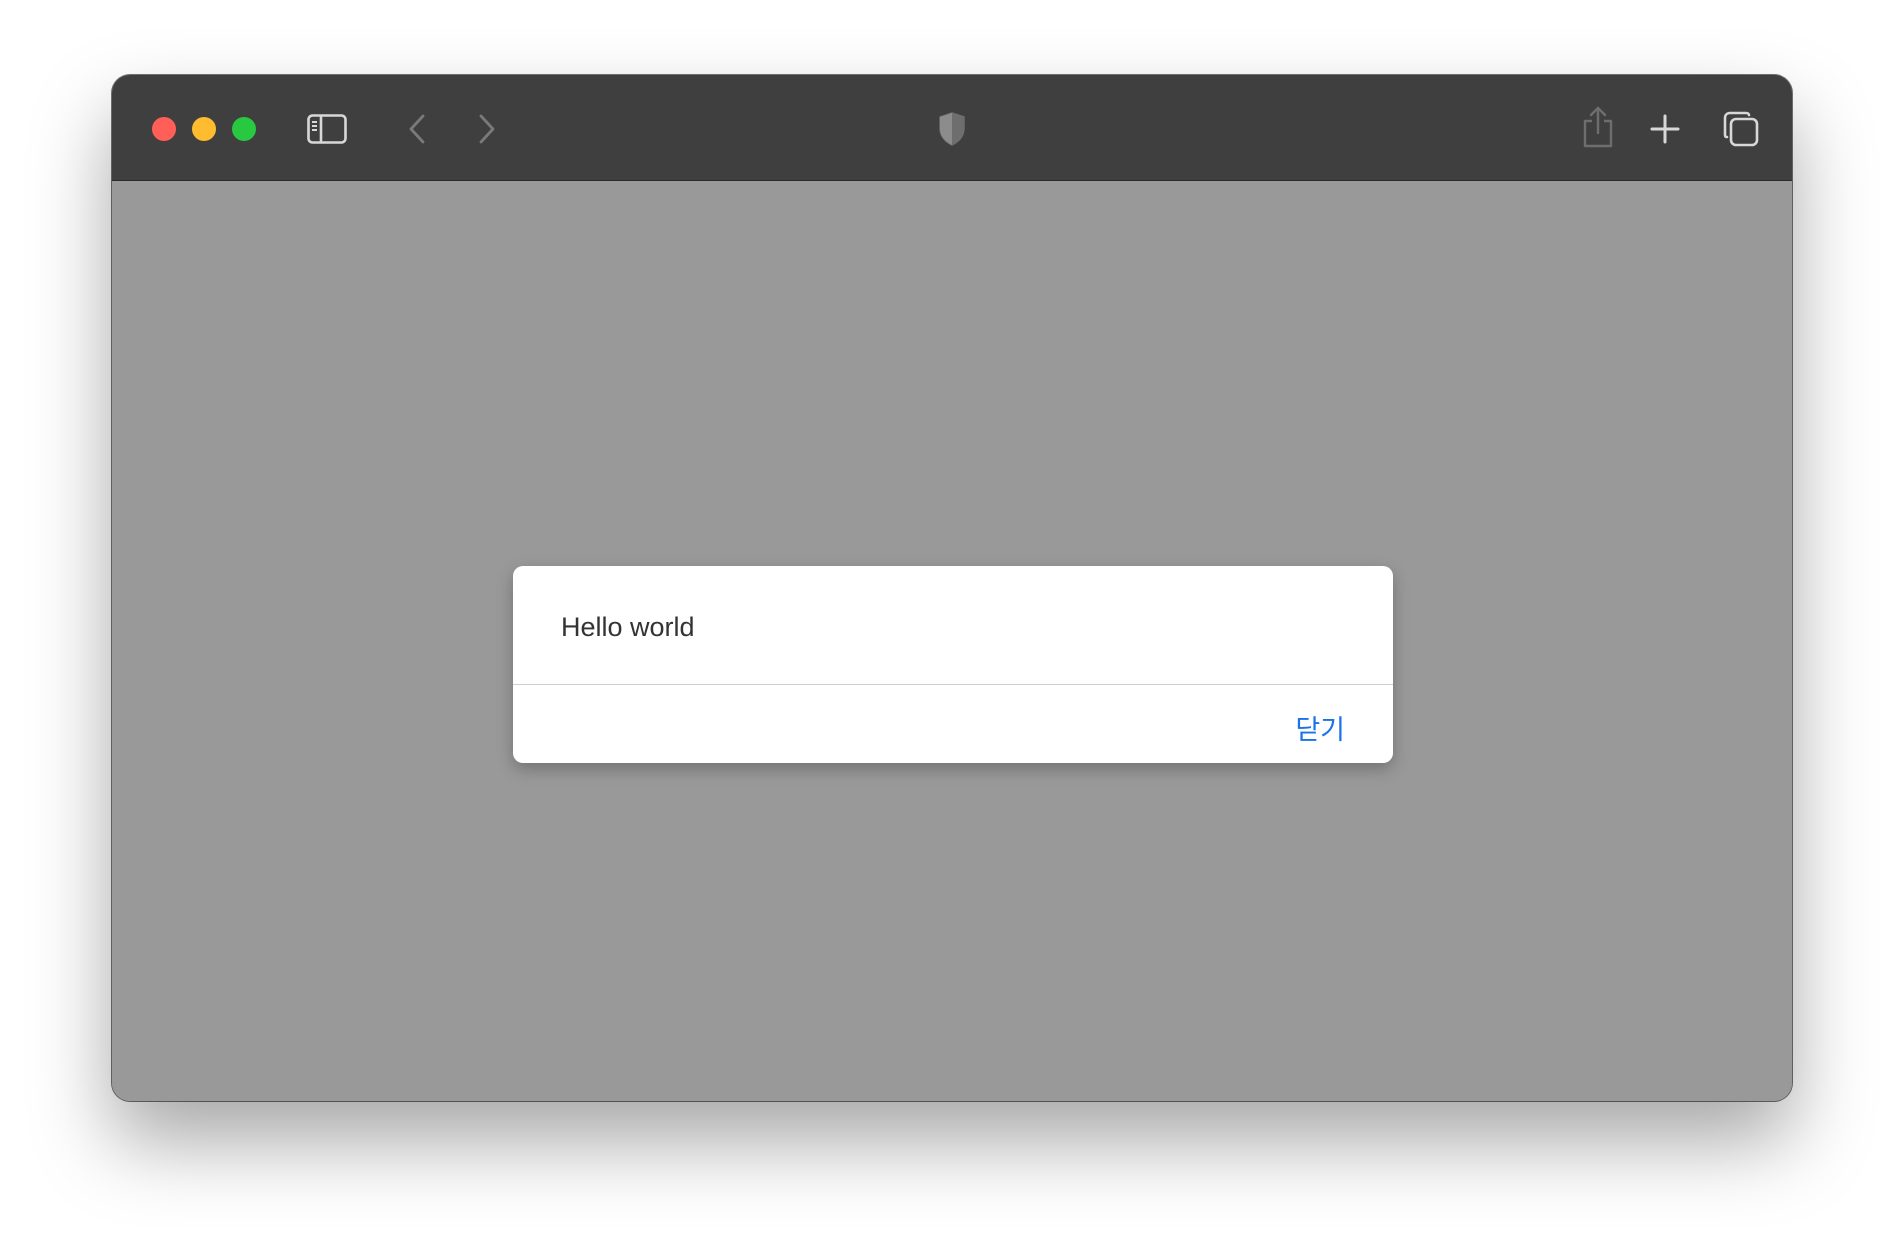 This screenshot has height=1250, width=1904. I want to click on plus-icon, so click(1665, 129).